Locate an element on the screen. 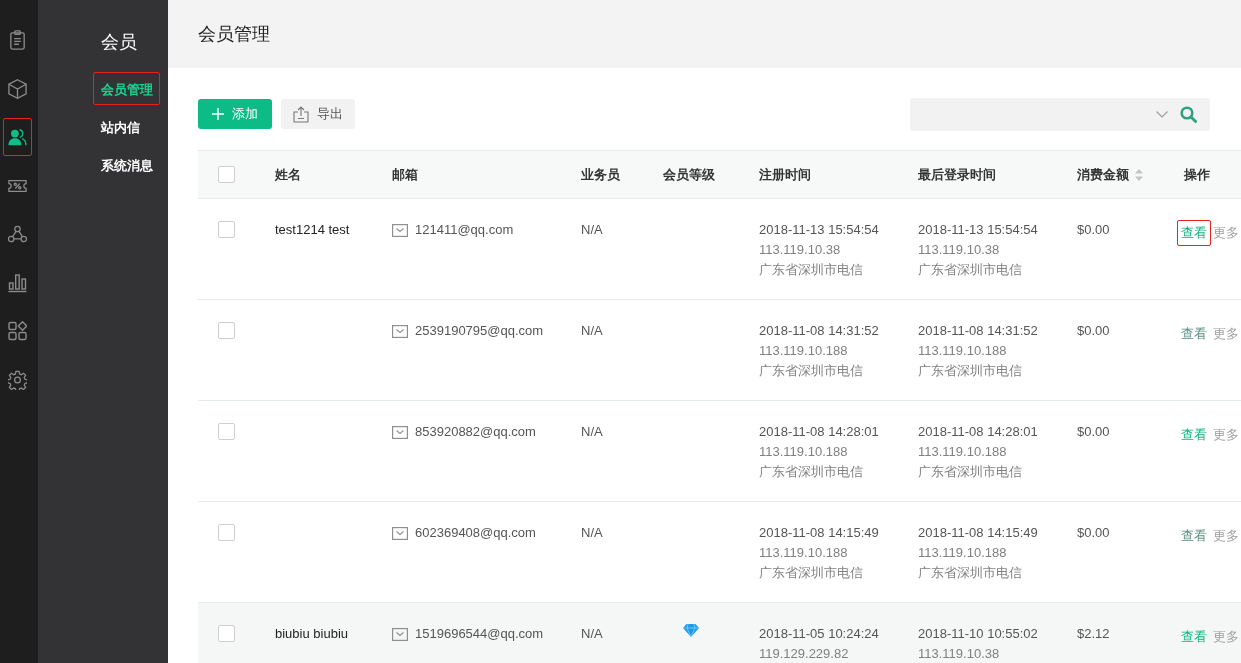 The height and width of the screenshot is (663, 1241). column-header: 操作 is located at coordinates (1197, 174).